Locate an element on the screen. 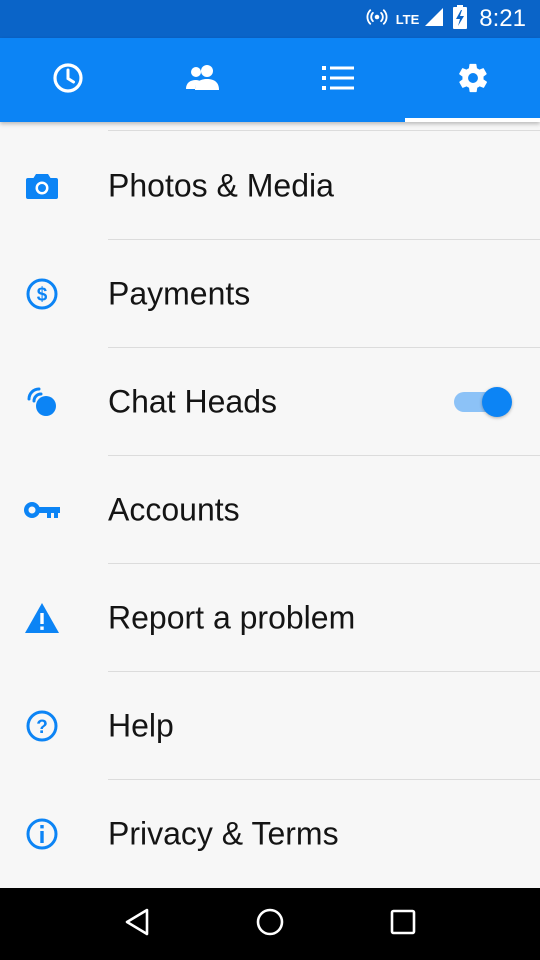 This screenshot has width=540, height=960. settings-item-label: Help is located at coordinates (141, 725).